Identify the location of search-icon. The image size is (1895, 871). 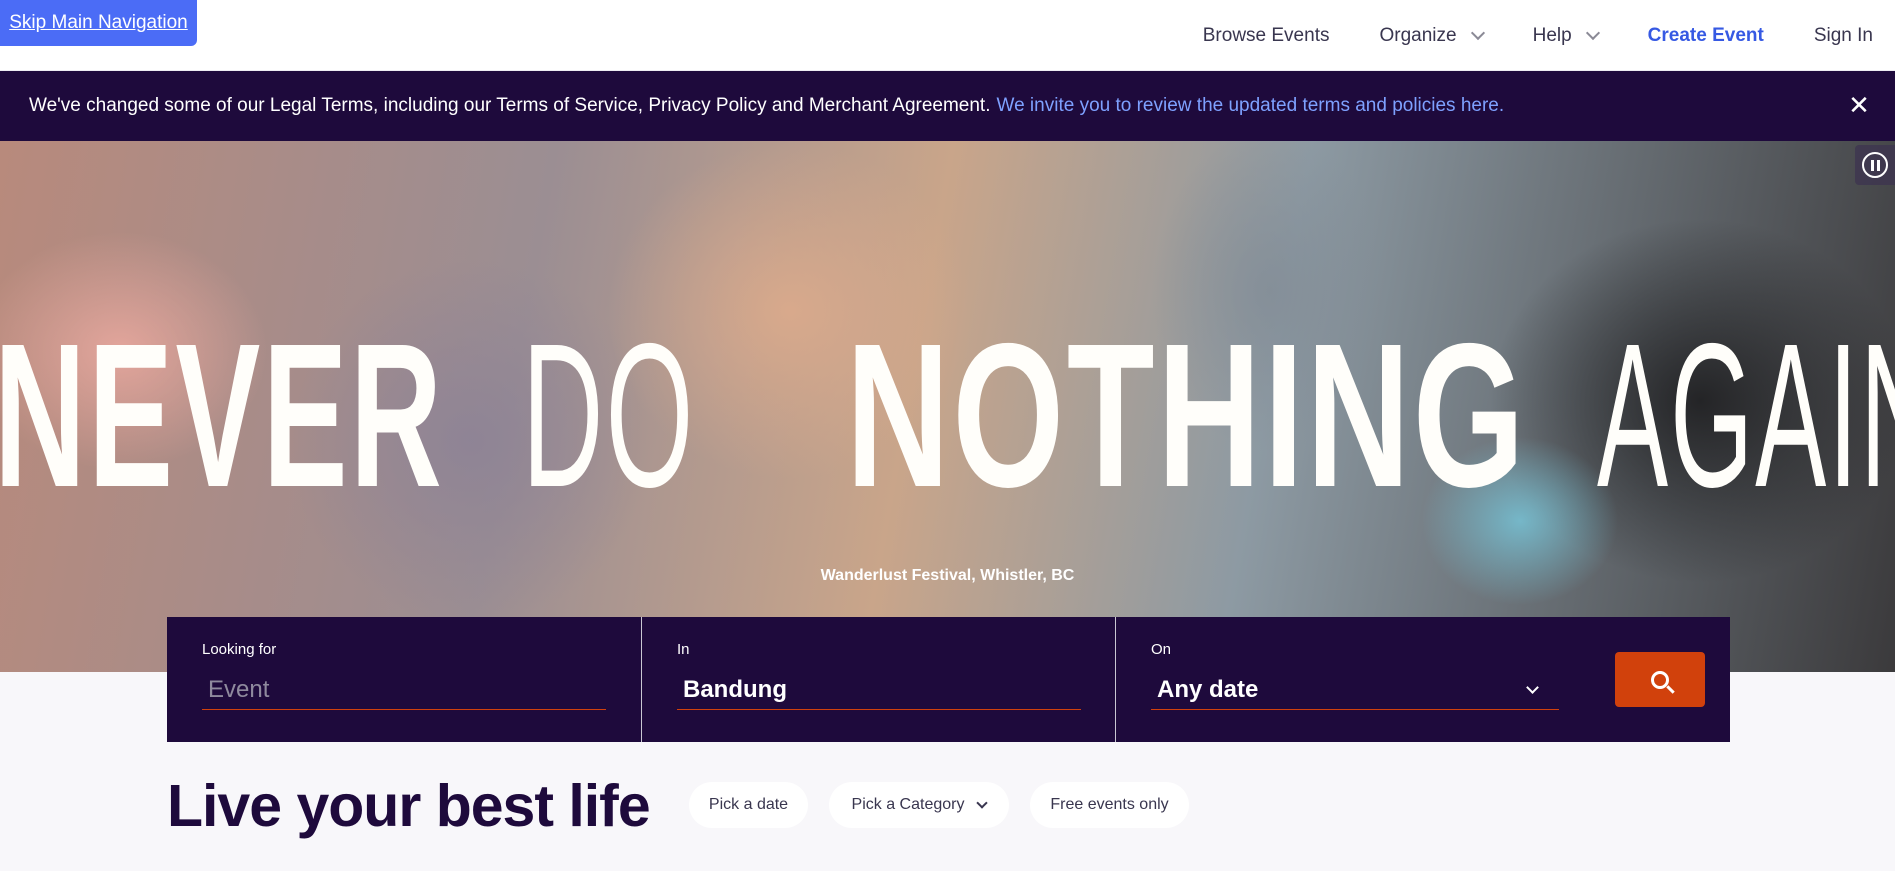
(1660, 679).